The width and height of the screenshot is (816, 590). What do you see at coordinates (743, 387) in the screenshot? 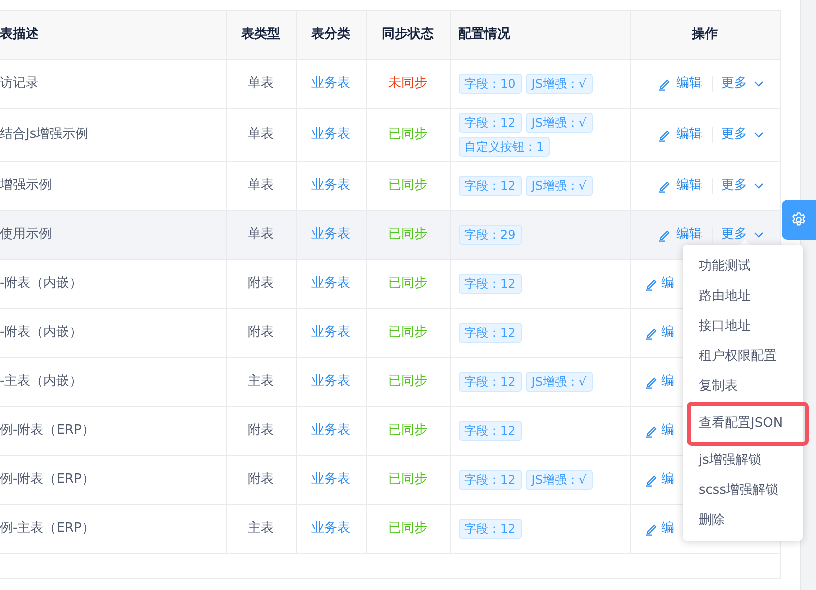
I see `menu-item: 复制表` at bounding box center [743, 387].